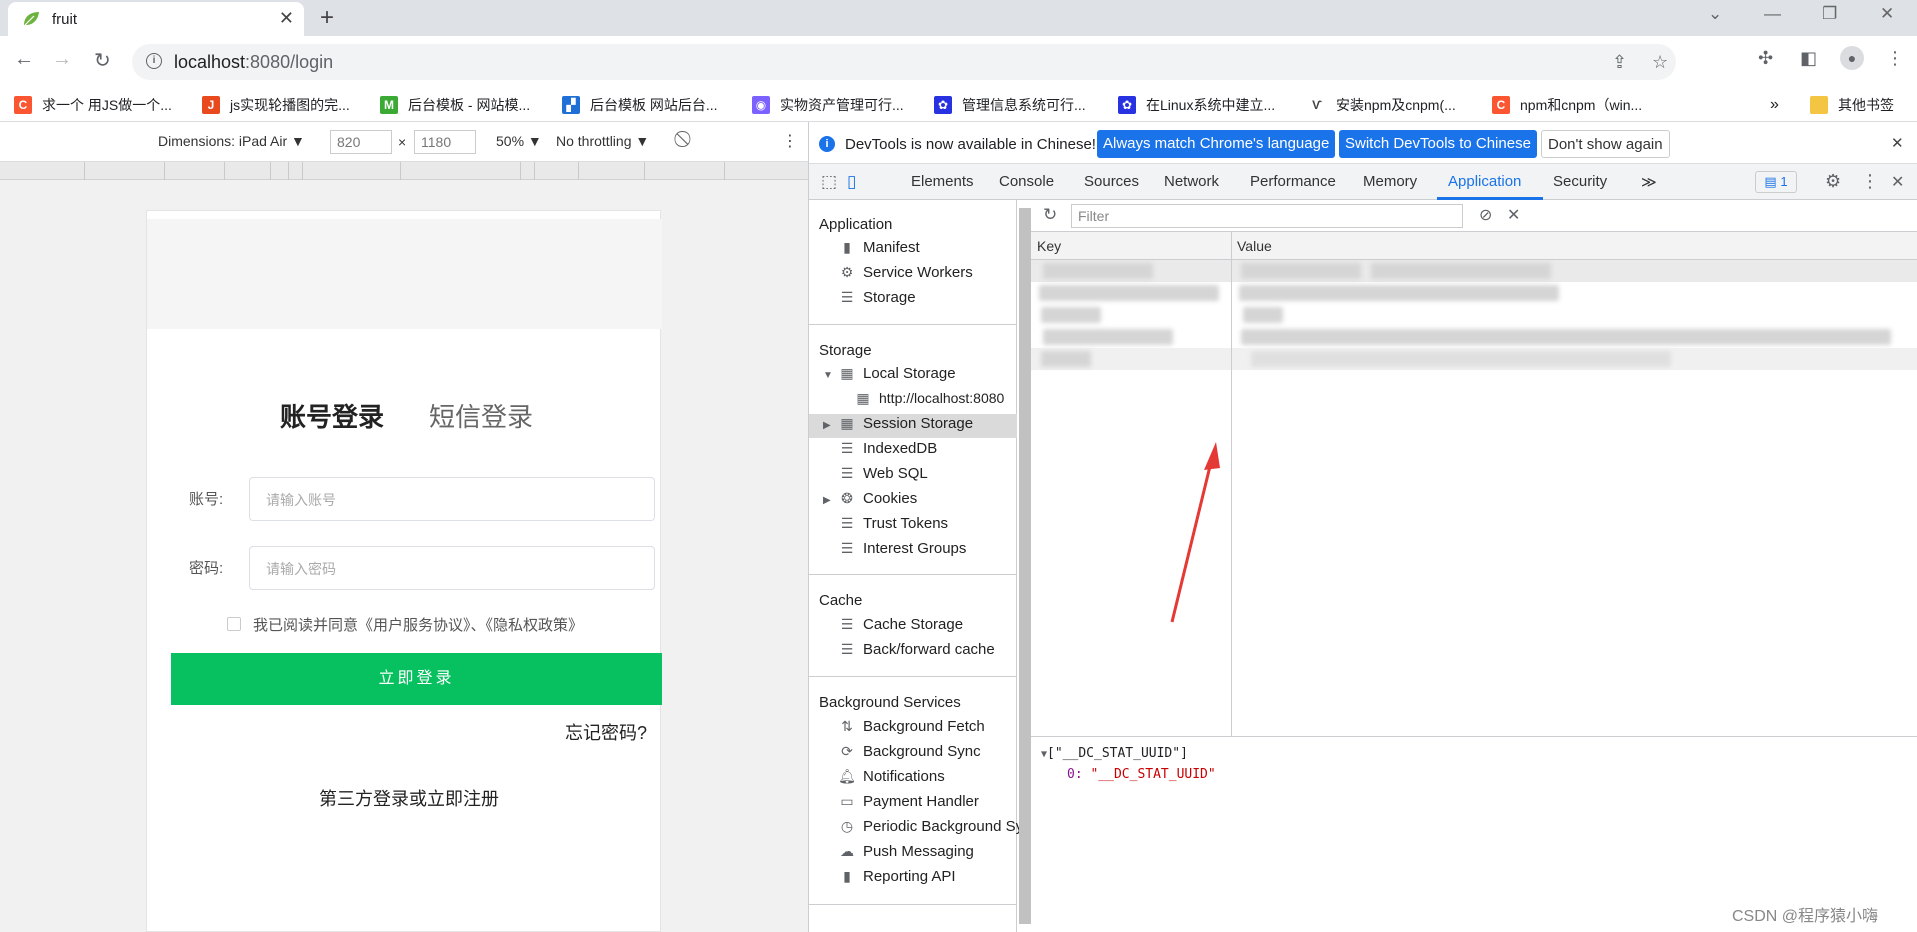 The image size is (1917, 932). I want to click on tab-sms-login: 短信登录, so click(481, 415).